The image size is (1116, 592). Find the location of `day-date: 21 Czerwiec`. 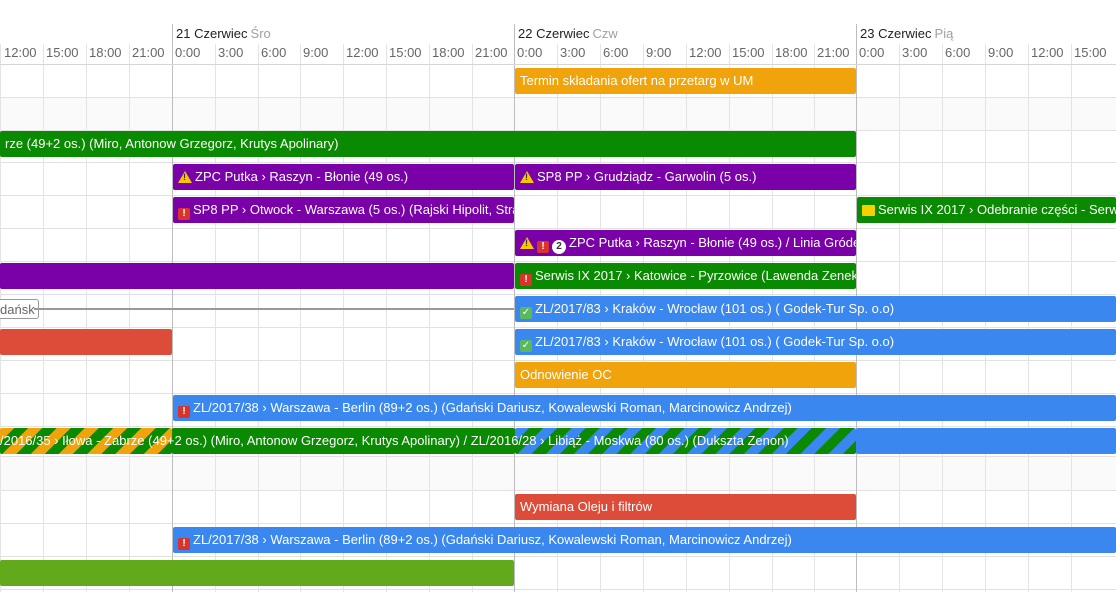

day-date: 21 Czerwiec is located at coordinates (212, 33).